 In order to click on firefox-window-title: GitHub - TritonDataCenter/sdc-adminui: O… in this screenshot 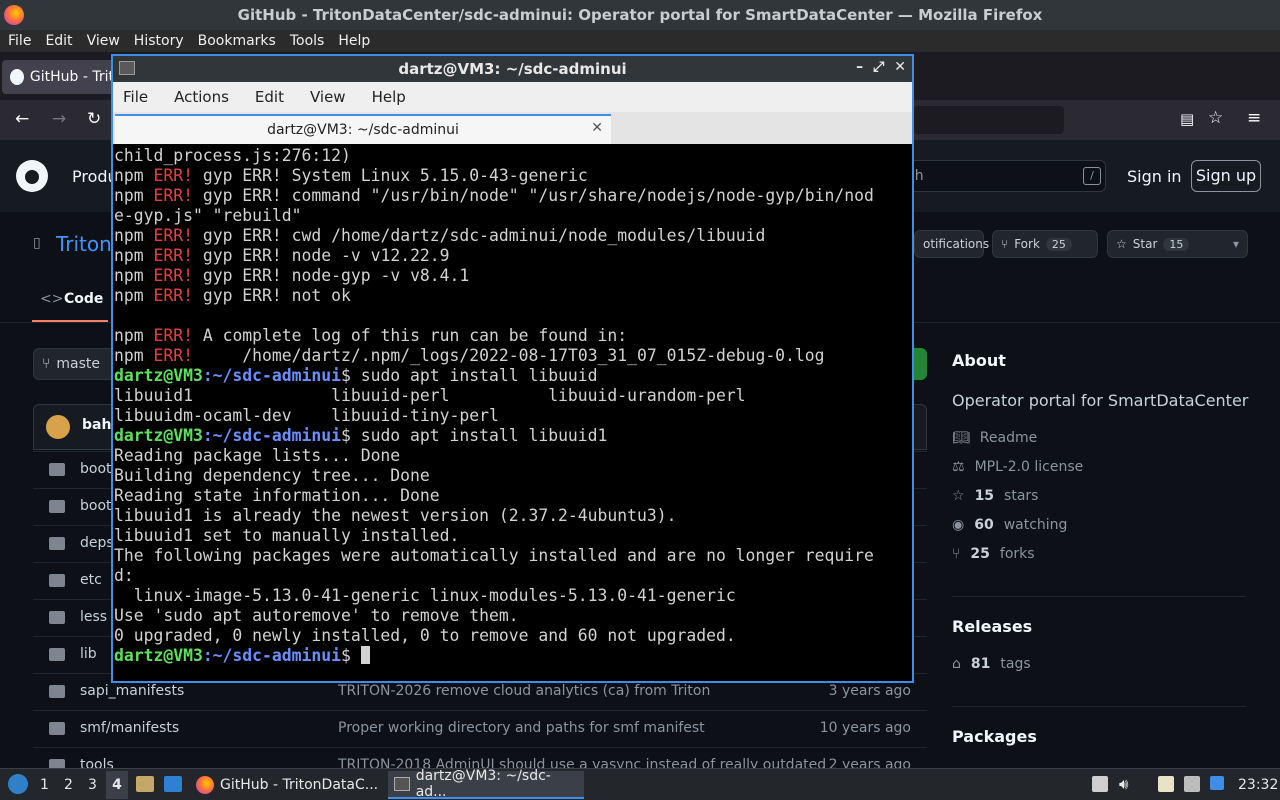, I will do `click(640, 15)`.